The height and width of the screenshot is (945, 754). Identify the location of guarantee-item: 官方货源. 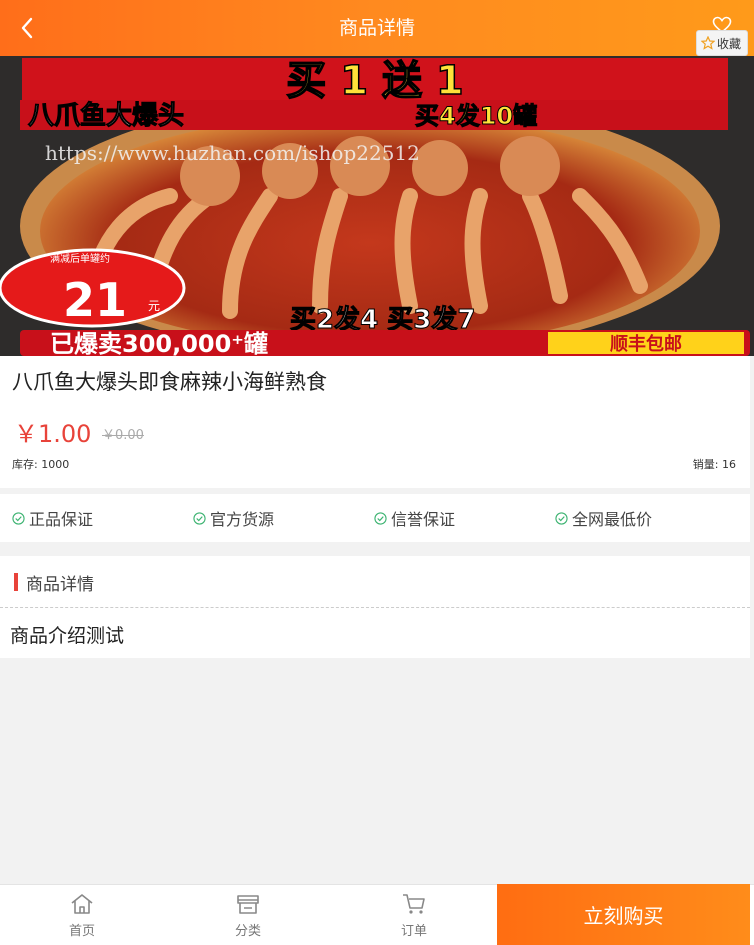
(233, 518).